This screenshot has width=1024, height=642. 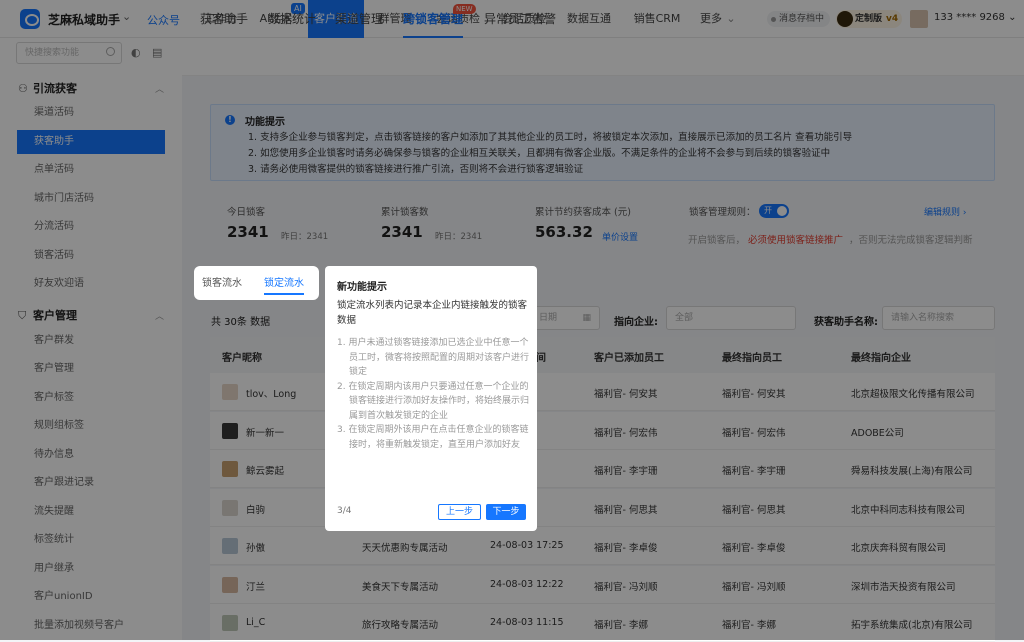 What do you see at coordinates (344, 511) in the screenshot?
I see `popup-step-indicator: 3/4` at bounding box center [344, 511].